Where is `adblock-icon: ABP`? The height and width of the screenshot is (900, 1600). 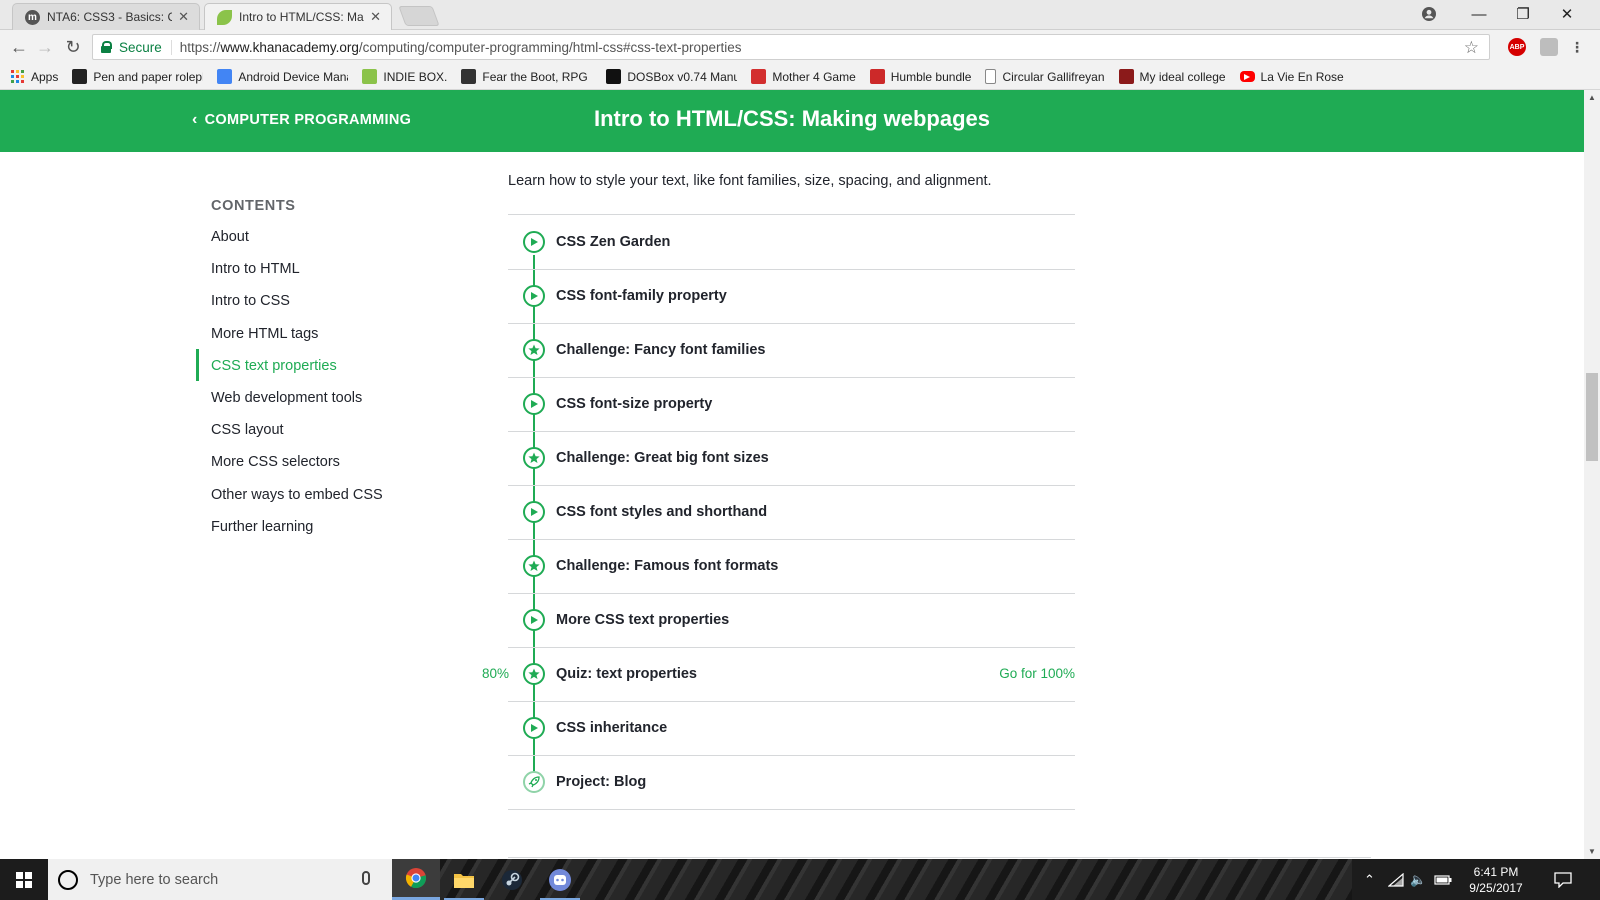 adblock-icon: ABP is located at coordinates (1517, 47).